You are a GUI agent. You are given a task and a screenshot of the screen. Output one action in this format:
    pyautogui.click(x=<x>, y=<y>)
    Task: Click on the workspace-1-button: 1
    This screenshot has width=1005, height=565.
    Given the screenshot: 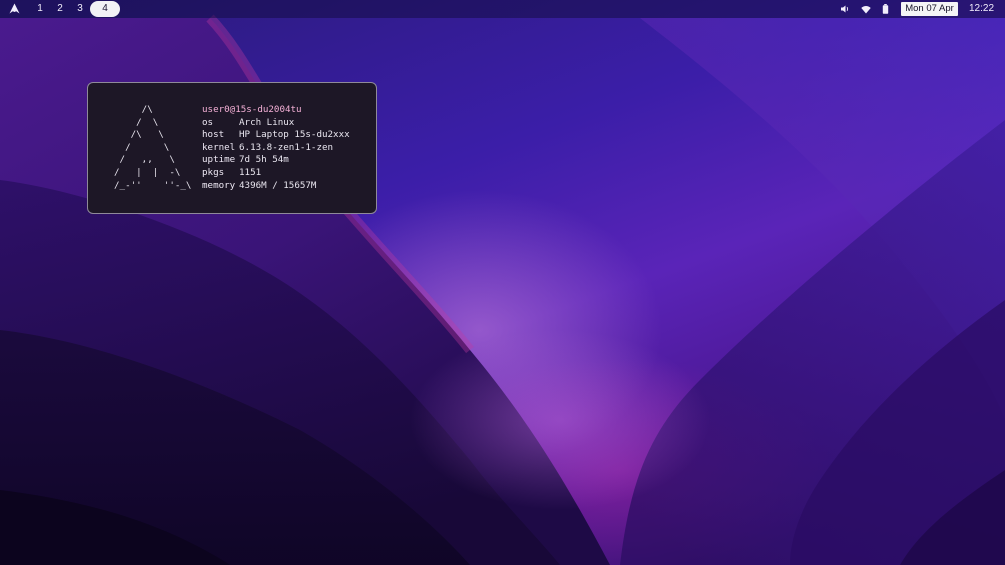 What is the action you would take?
    pyautogui.click(x=40, y=9)
    